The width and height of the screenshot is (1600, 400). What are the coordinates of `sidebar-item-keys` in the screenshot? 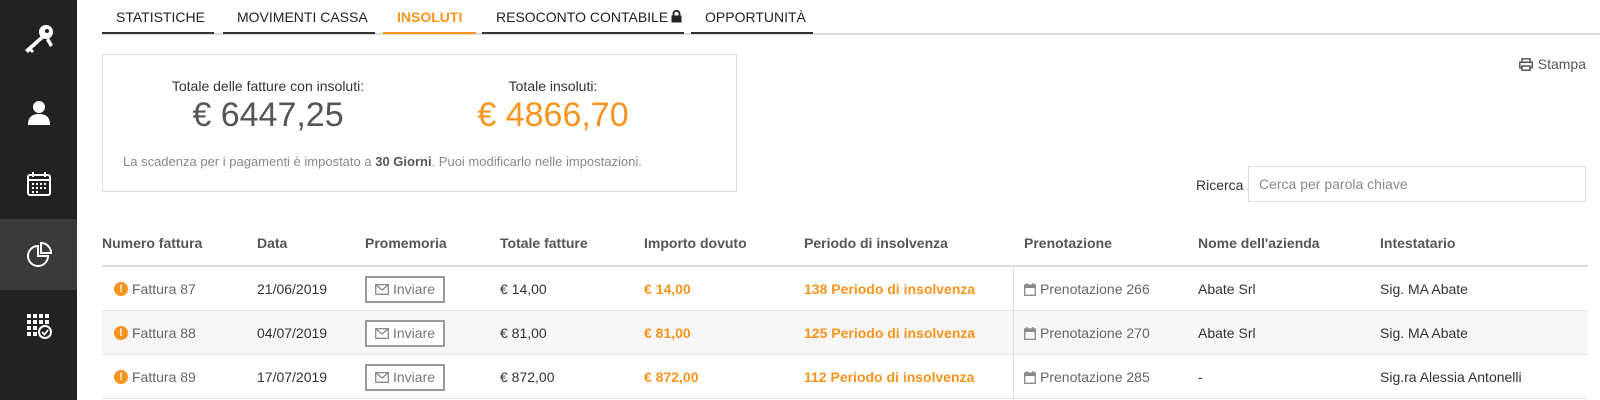 It's located at (38, 38).